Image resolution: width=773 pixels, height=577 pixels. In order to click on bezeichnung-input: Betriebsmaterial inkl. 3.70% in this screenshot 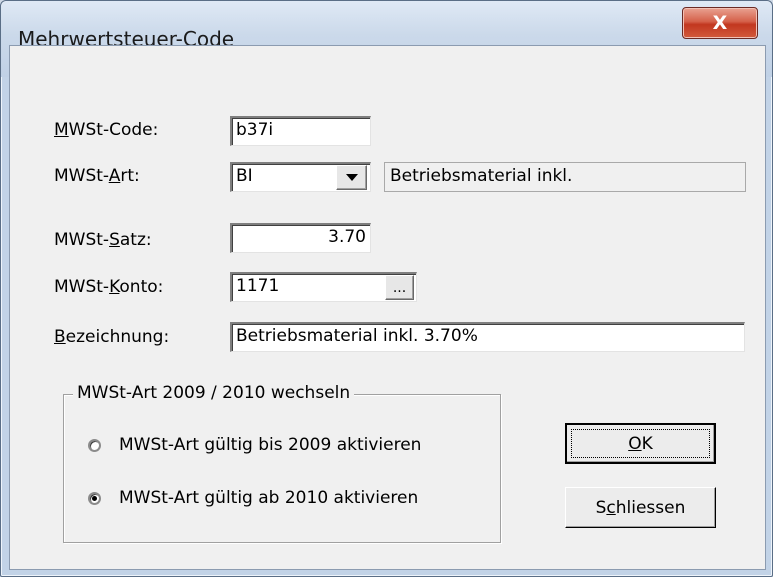, I will do `click(487, 337)`.